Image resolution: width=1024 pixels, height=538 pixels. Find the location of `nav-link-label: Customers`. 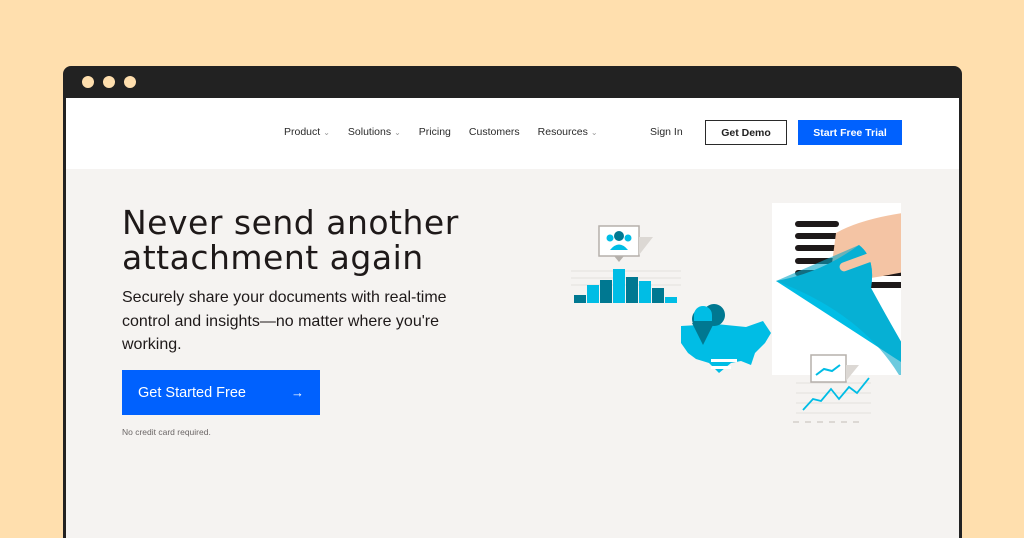

nav-link-label: Customers is located at coordinates (494, 132).